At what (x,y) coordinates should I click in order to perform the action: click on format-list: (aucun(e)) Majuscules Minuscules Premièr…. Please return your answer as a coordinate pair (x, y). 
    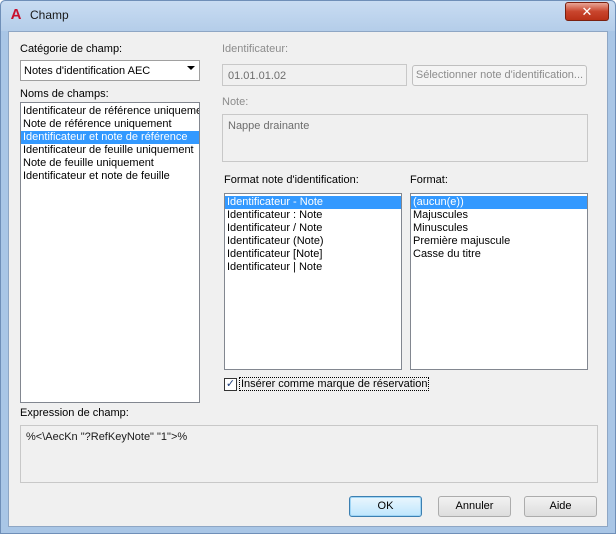
    Looking at the image, I should click on (499, 281).